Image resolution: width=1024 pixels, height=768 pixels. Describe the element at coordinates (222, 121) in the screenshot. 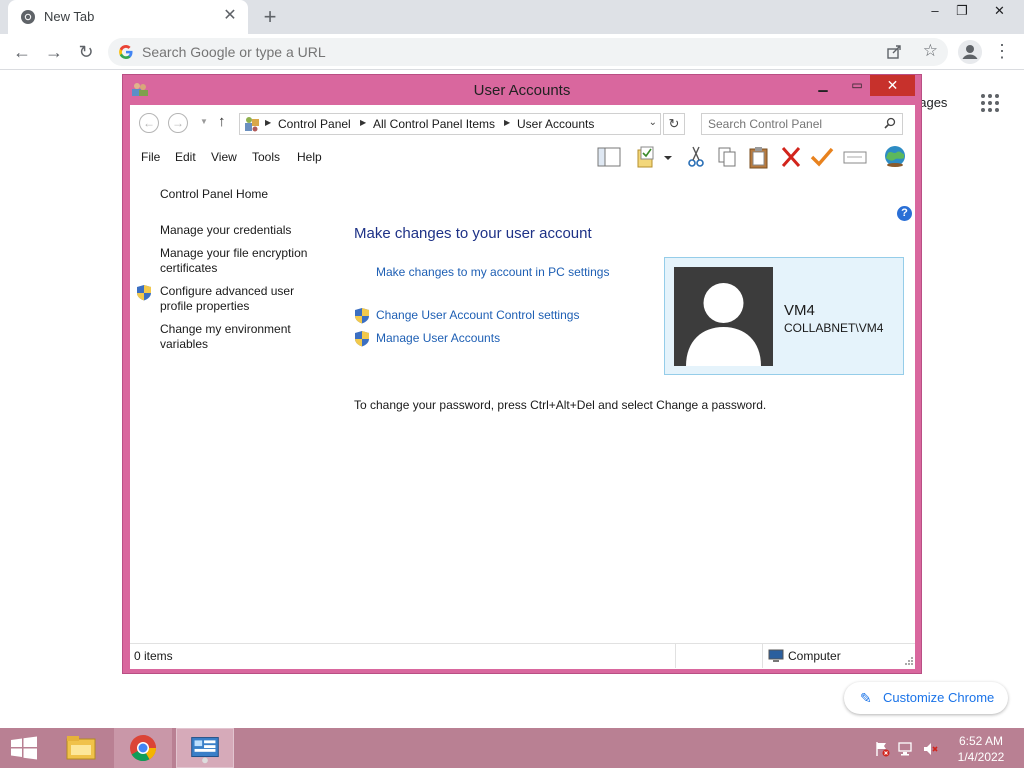

I see `up-arrow-icon: ↑` at that location.